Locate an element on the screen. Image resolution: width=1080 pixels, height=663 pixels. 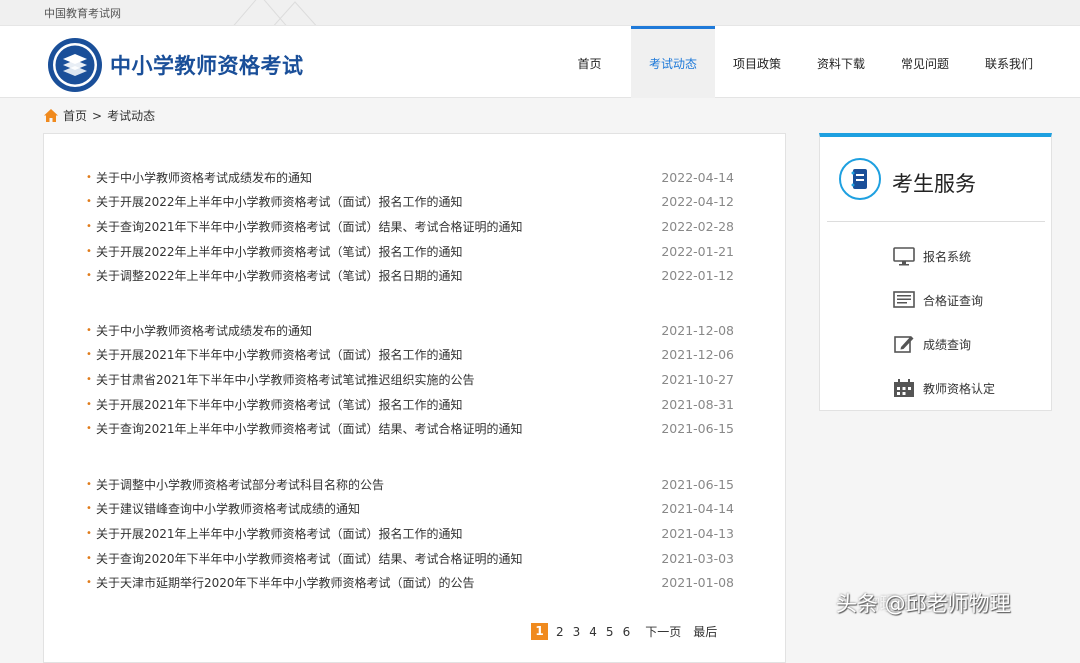
page-6: 6 is located at coordinates (627, 632).